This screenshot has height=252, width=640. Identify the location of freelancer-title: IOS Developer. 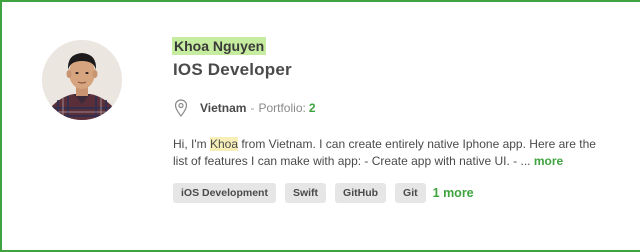
(232, 69).